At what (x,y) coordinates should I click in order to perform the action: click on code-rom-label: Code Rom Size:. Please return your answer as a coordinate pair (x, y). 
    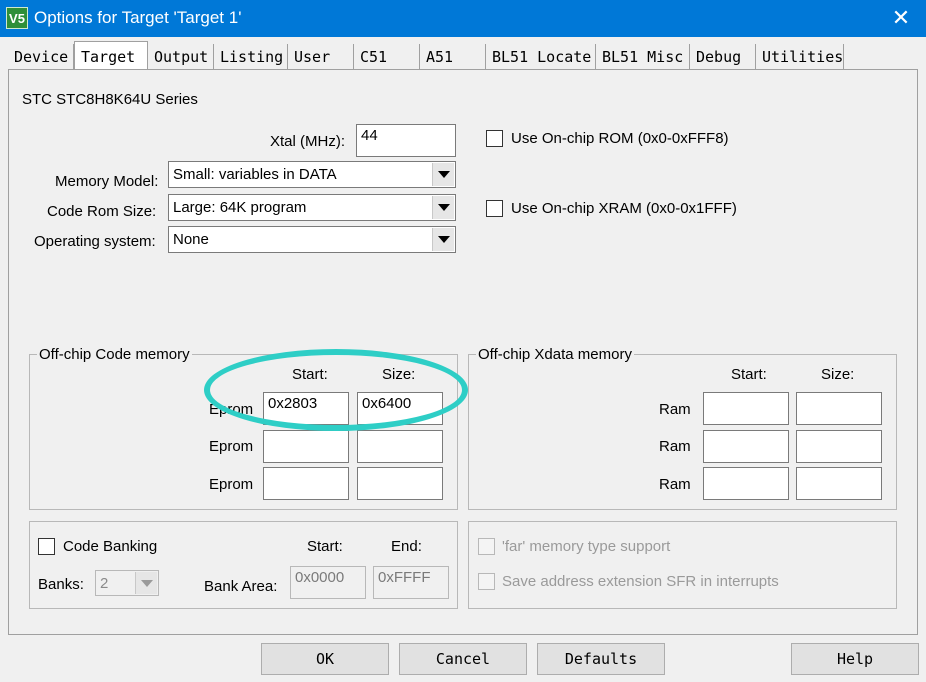
    Looking at the image, I should click on (102, 211).